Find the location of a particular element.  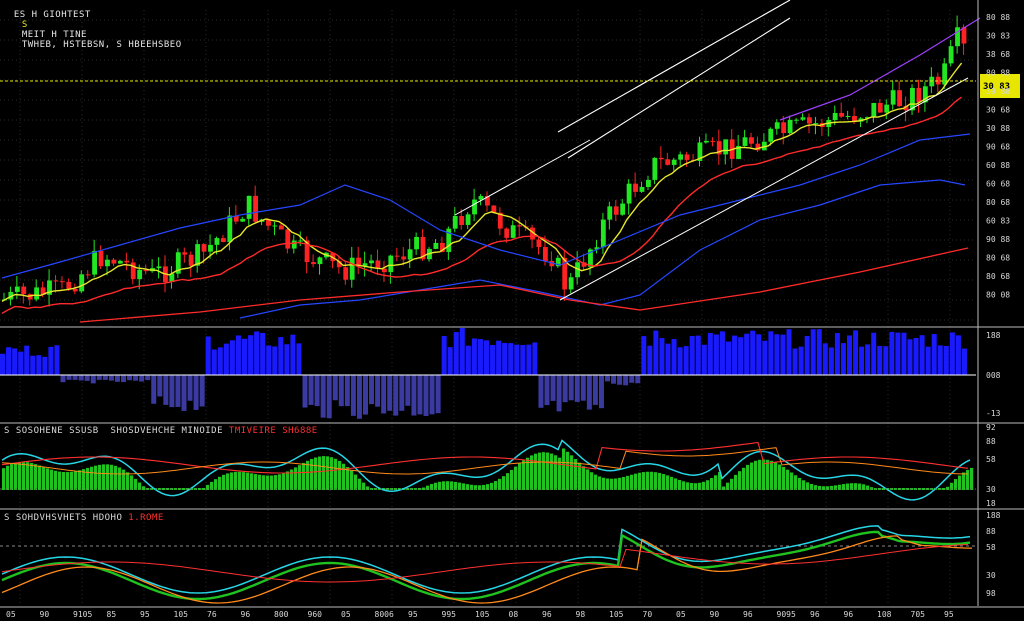

stoch2-tick-label: 188 is located at coordinates (993, 515).